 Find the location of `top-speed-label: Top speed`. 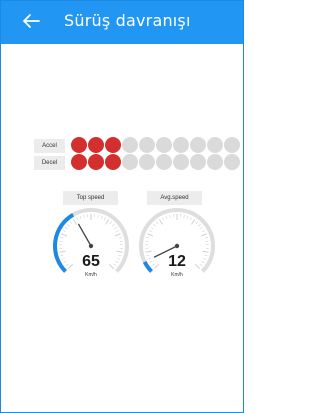

top-speed-label: Top speed is located at coordinates (90, 198).